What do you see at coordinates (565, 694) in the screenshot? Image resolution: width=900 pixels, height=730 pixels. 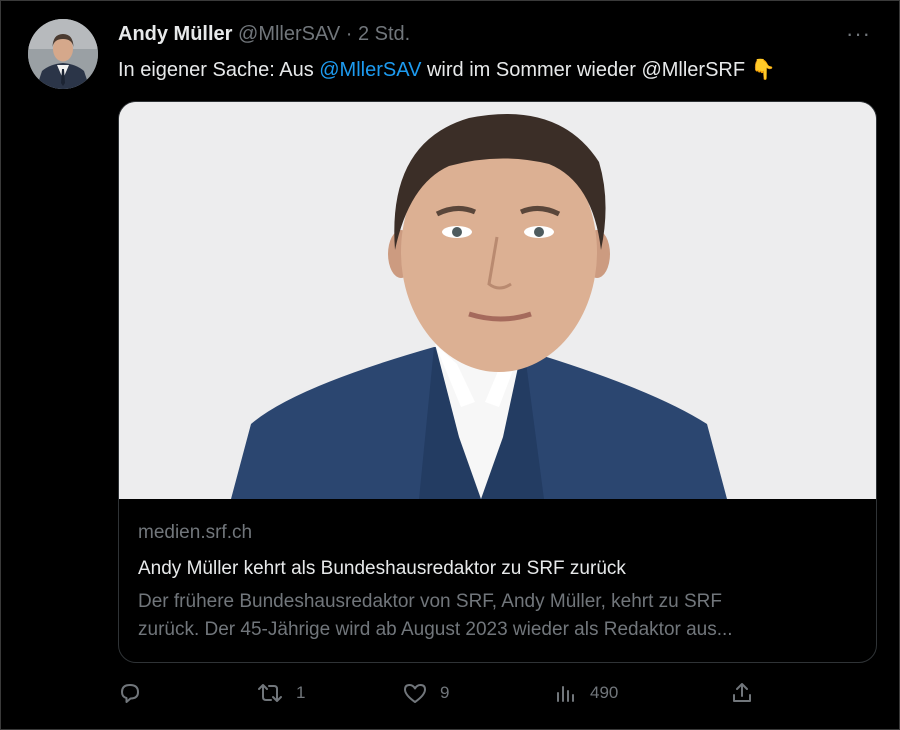 I see `views-icon` at bounding box center [565, 694].